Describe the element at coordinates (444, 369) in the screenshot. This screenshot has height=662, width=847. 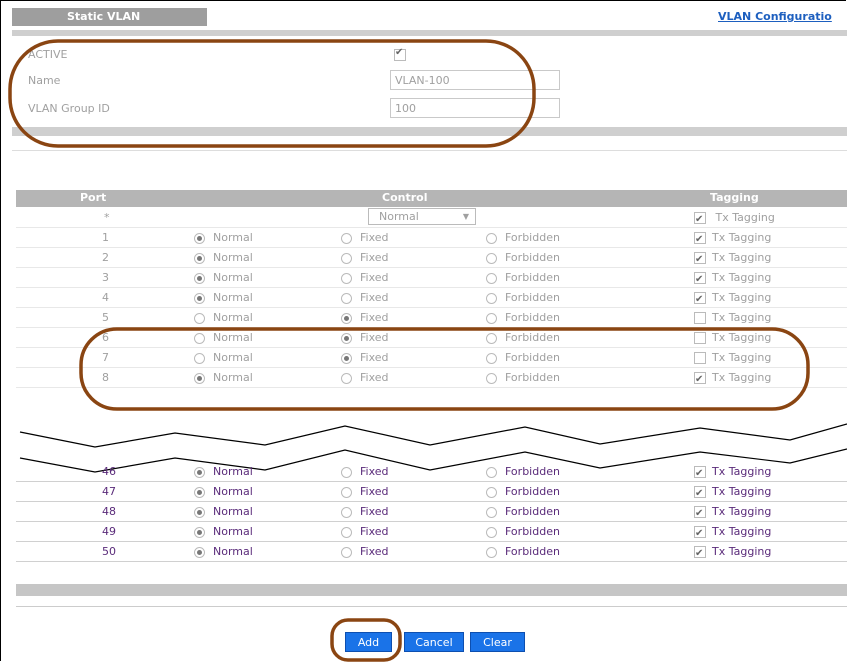
I see `fixed-ports-highlight-ring` at that location.